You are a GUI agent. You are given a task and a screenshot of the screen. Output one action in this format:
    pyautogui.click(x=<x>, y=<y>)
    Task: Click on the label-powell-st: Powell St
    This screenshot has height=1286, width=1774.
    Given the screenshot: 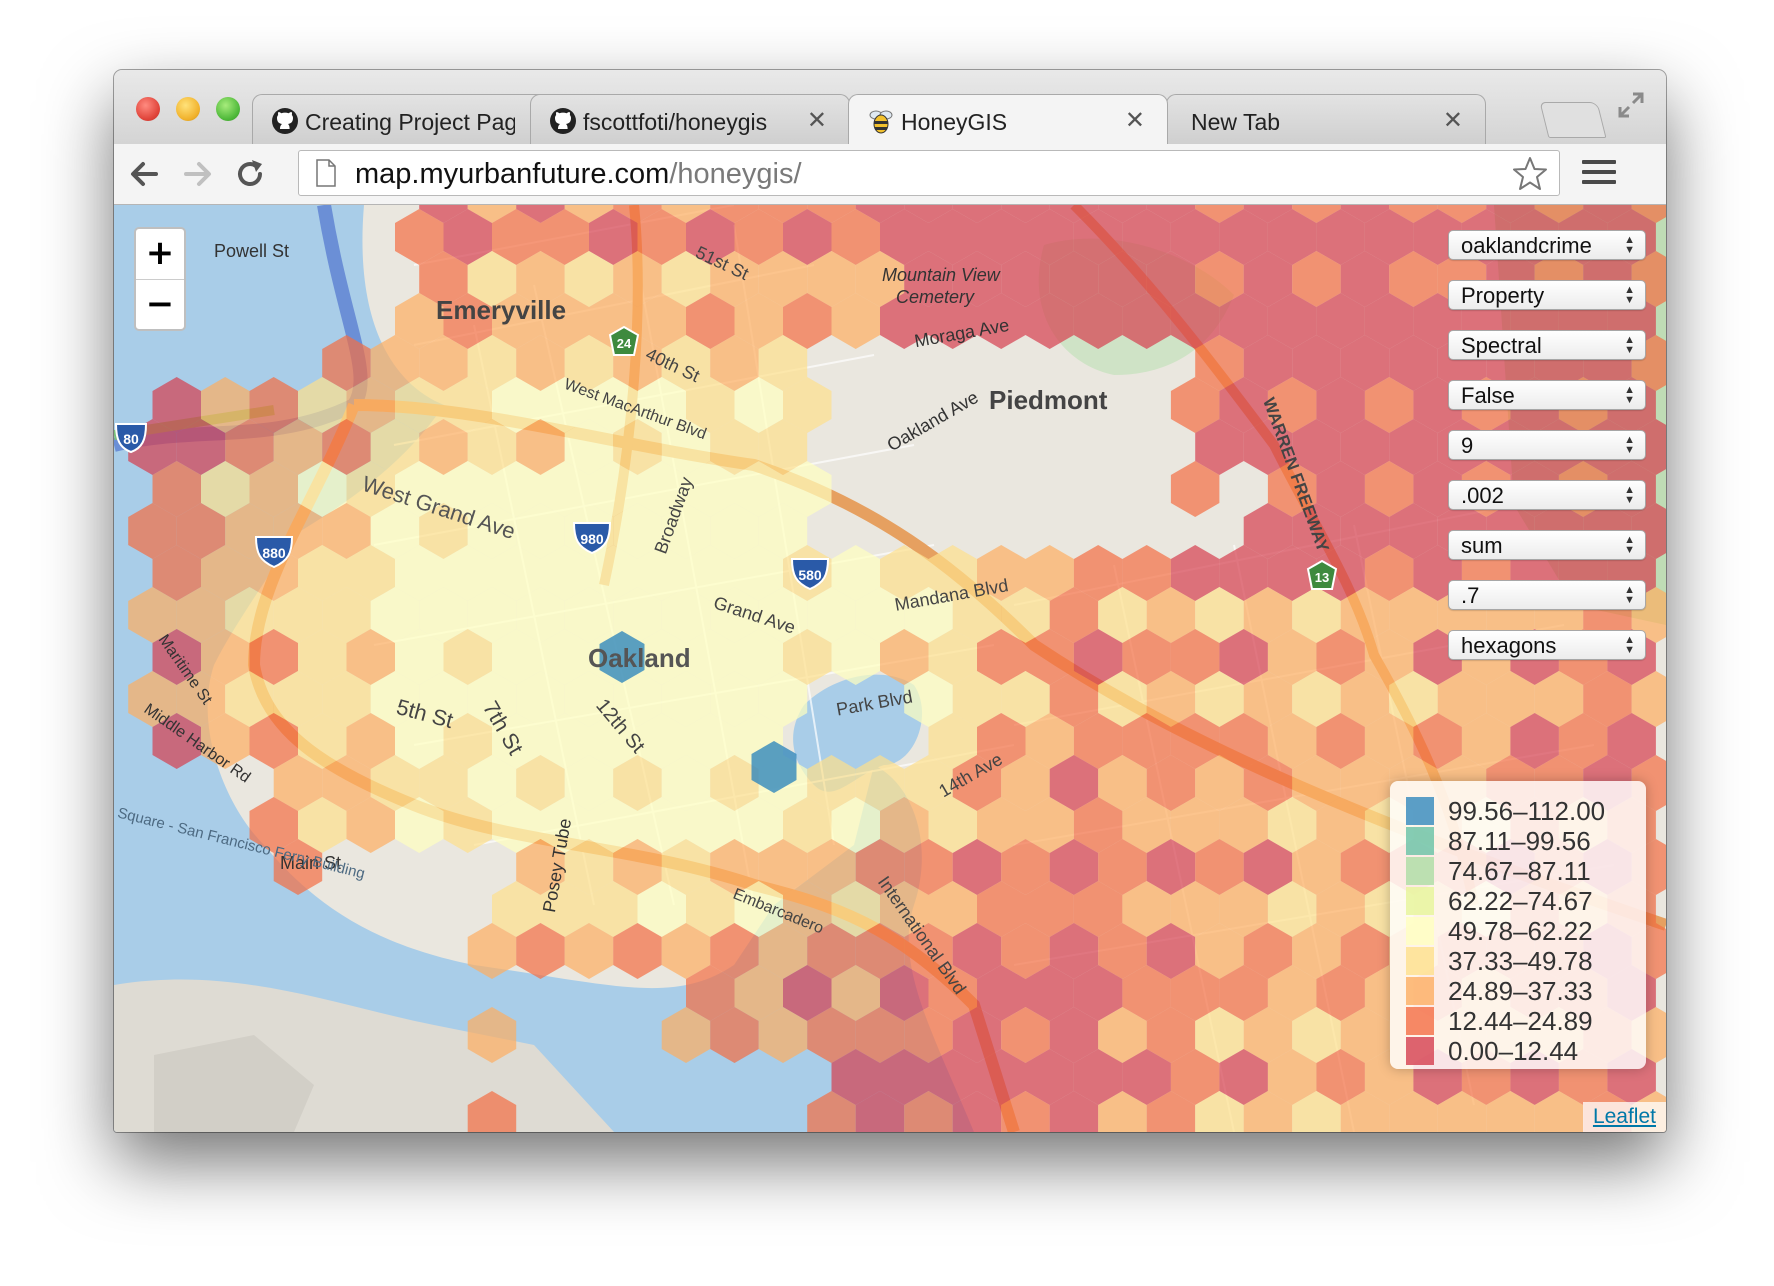 What is the action you would take?
    pyautogui.click(x=252, y=251)
    